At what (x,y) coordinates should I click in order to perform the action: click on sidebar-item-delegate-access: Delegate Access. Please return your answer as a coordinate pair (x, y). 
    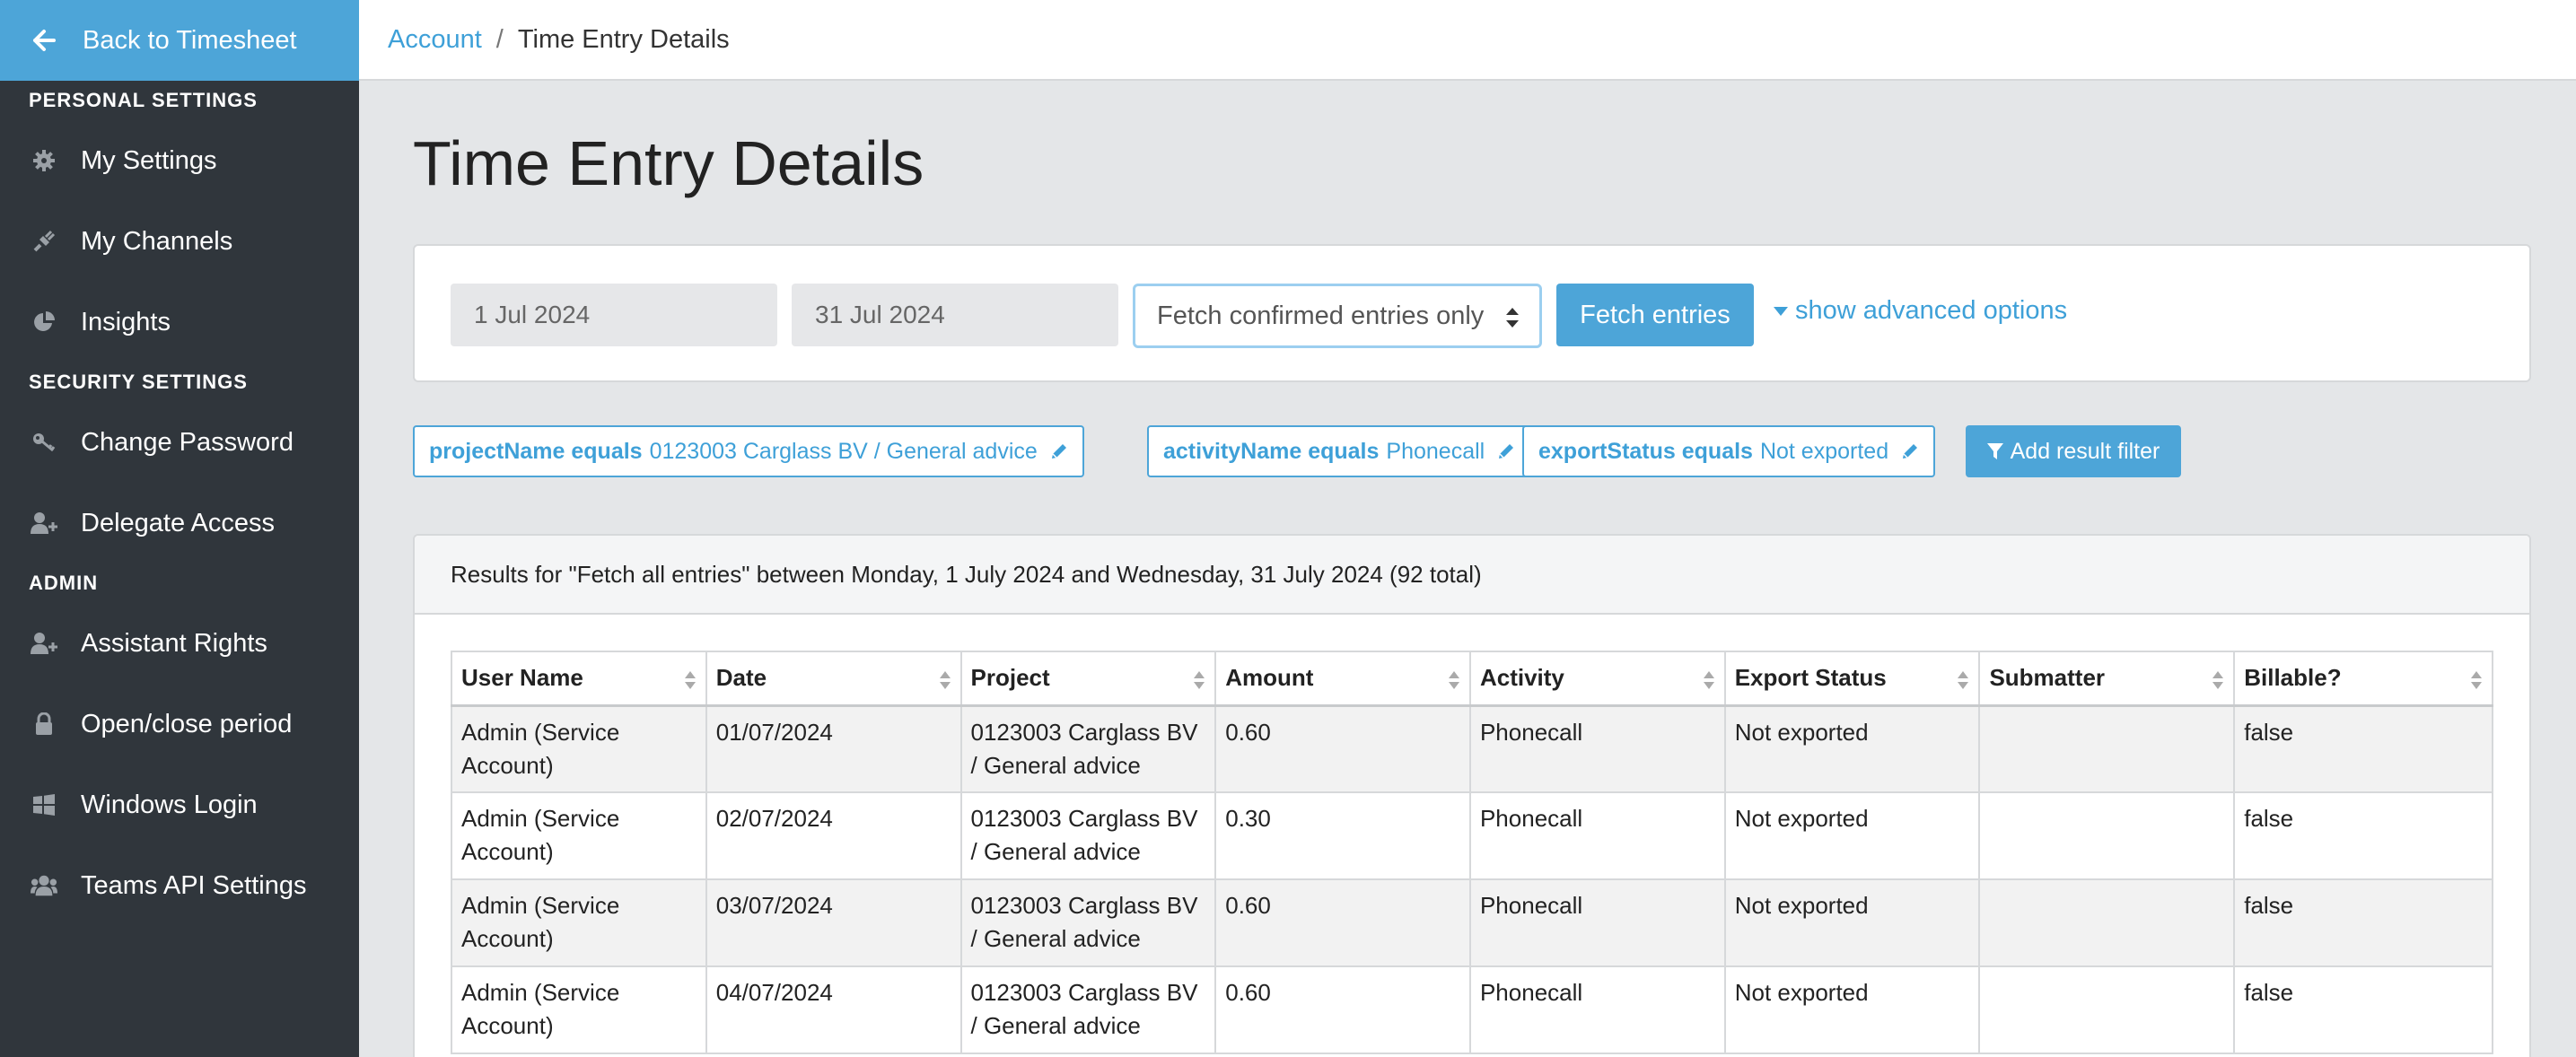
    Looking at the image, I should click on (179, 523).